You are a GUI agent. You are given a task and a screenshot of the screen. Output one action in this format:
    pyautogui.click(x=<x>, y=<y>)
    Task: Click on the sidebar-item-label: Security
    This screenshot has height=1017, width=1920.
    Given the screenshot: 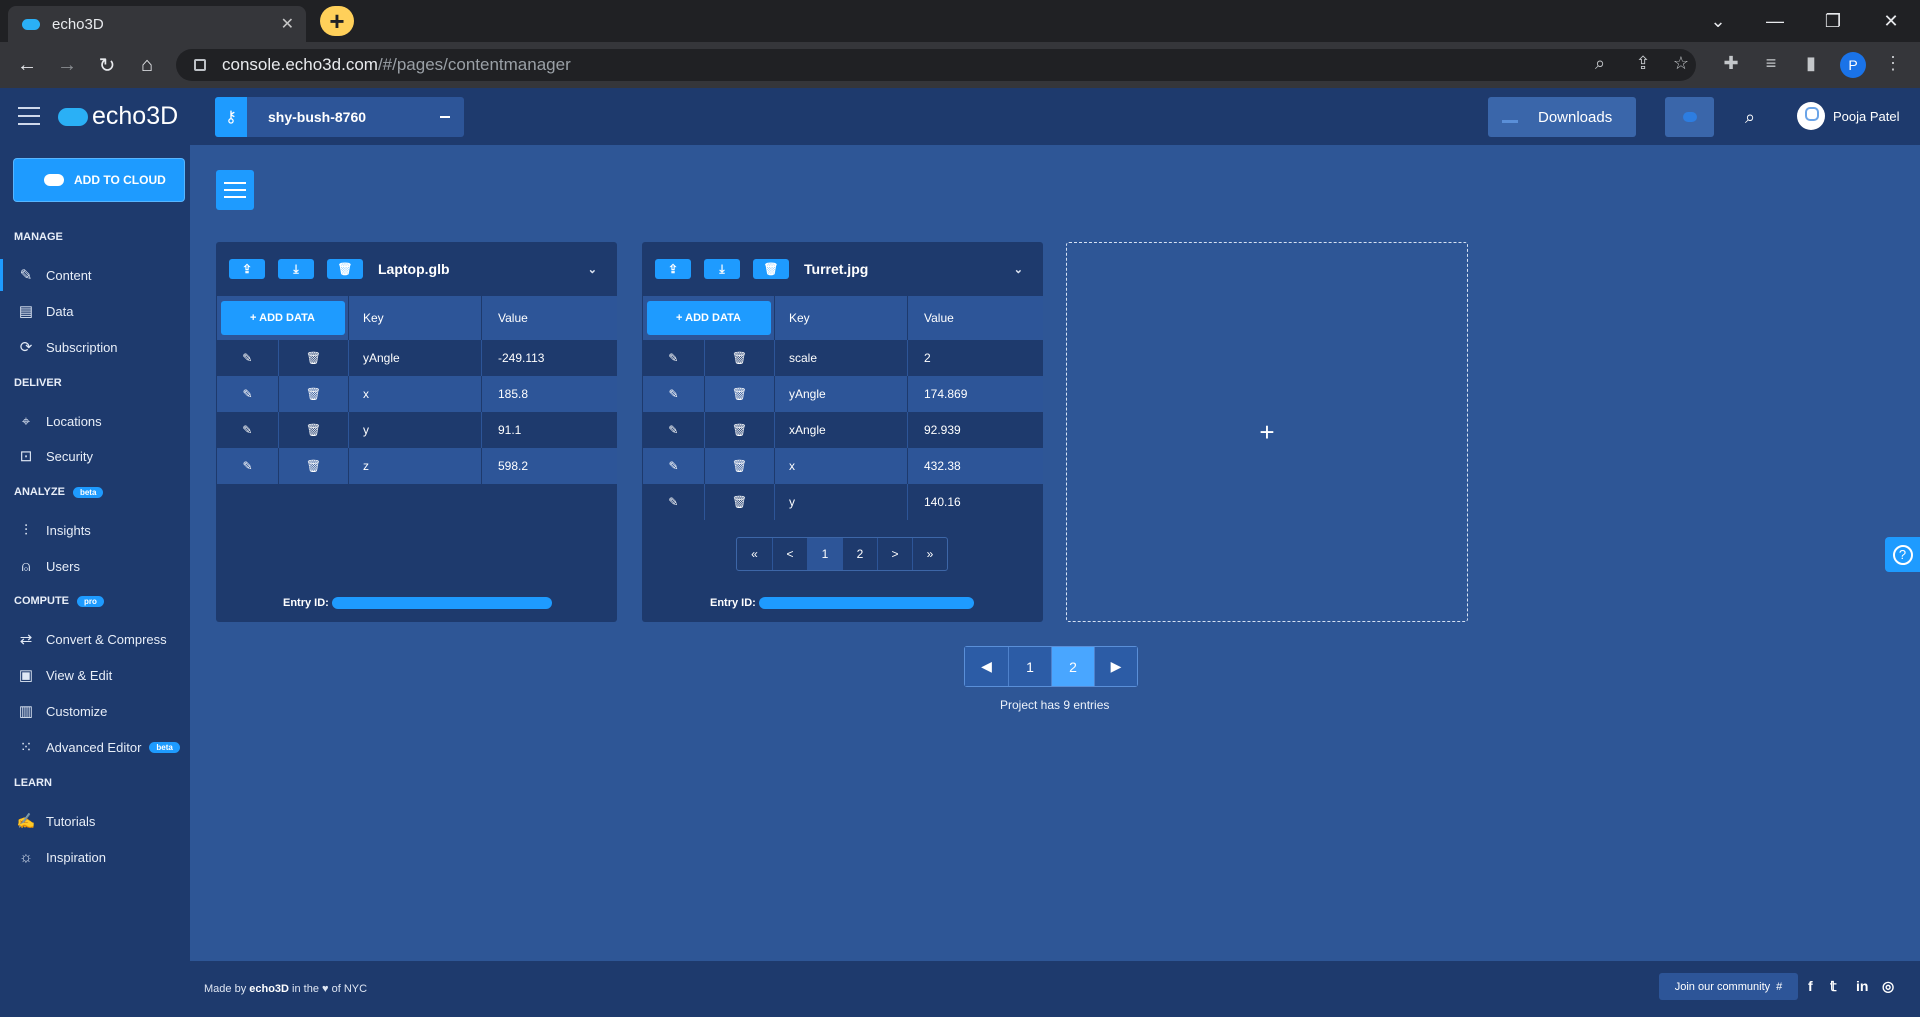 What is the action you would take?
    pyautogui.click(x=69, y=456)
    